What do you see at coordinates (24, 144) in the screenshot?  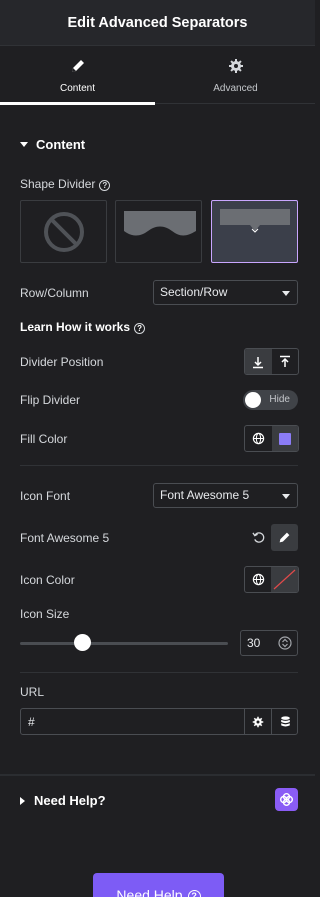 I see `caret-down-icon` at bounding box center [24, 144].